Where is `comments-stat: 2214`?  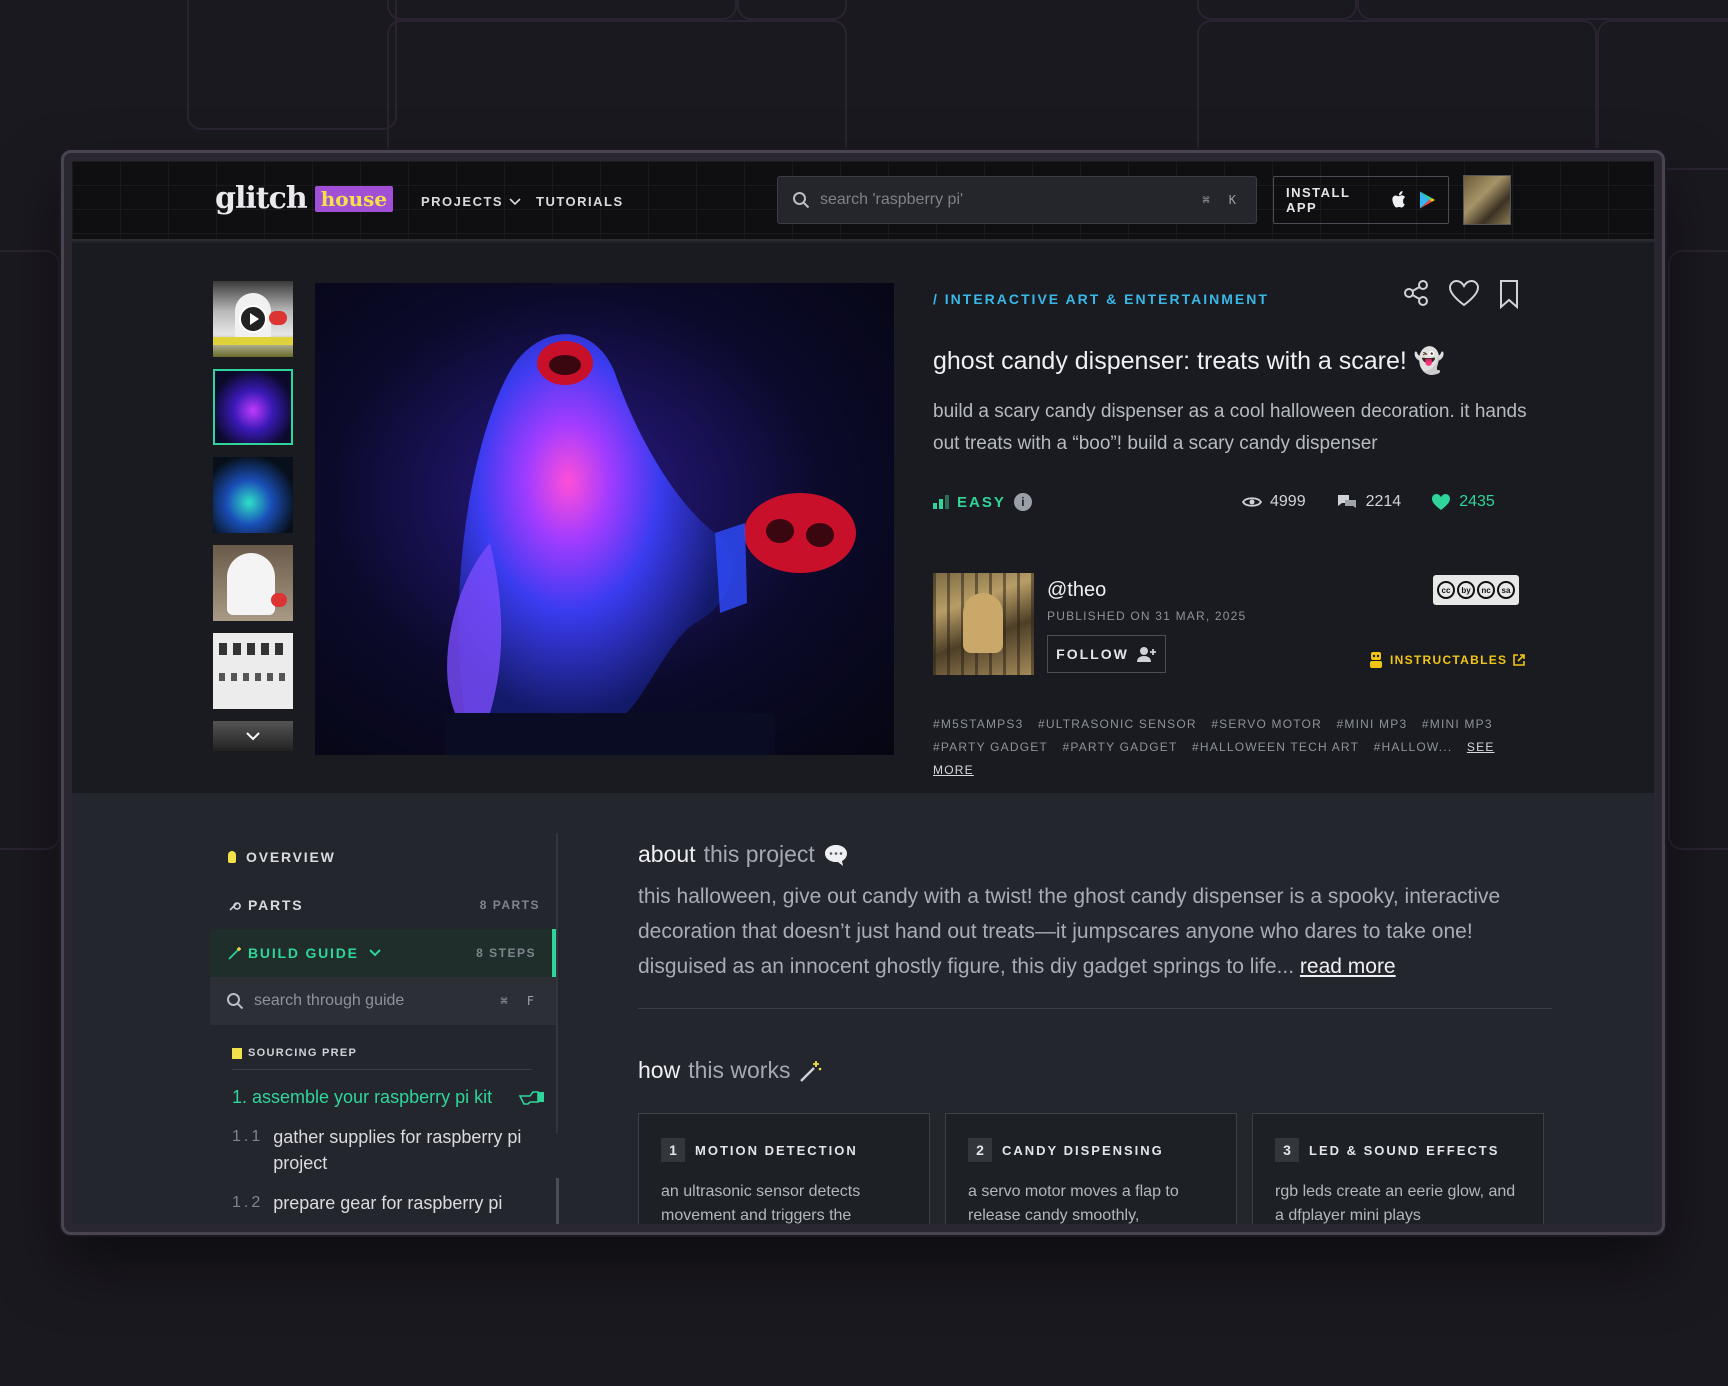
comments-stat: 2214 is located at coordinates (1368, 502).